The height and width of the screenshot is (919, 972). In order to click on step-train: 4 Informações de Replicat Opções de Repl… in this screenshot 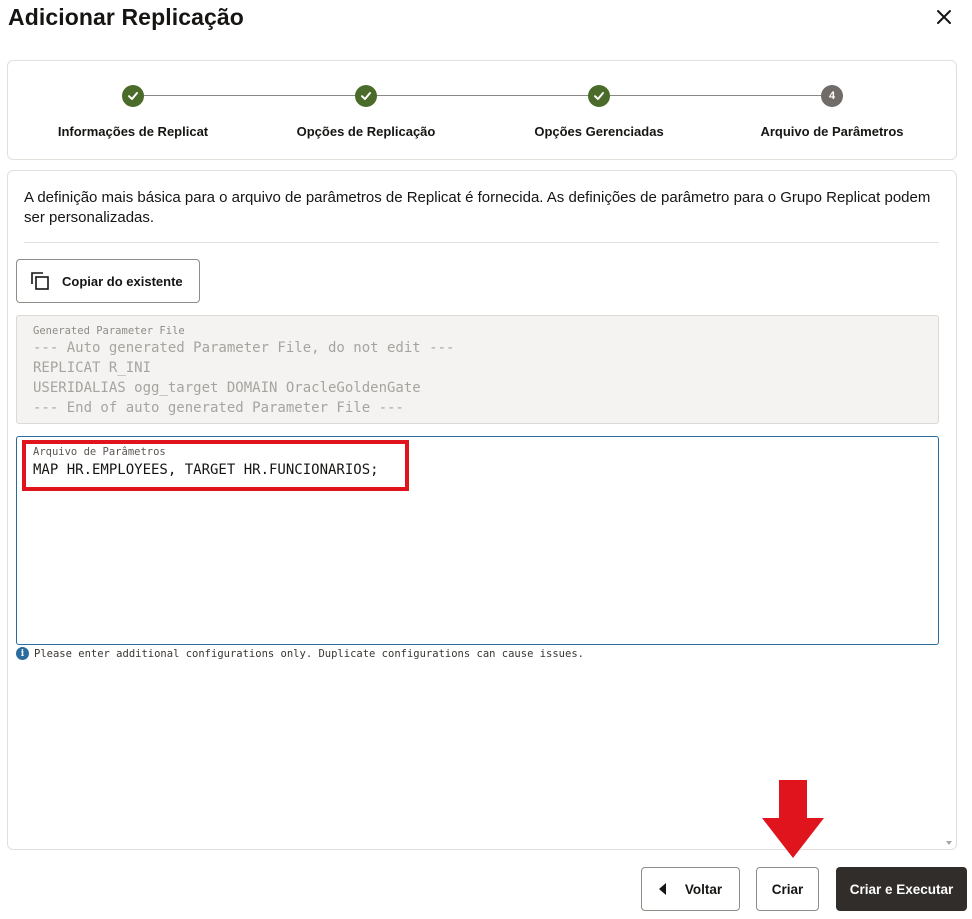, I will do `click(482, 110)`.